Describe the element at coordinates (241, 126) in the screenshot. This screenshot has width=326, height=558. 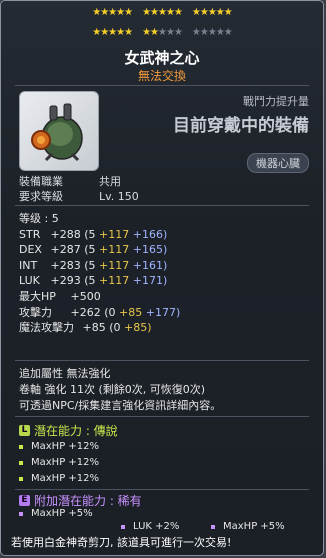
I see `current-equipped-label: 目前穿戴中的裝備` at that location.